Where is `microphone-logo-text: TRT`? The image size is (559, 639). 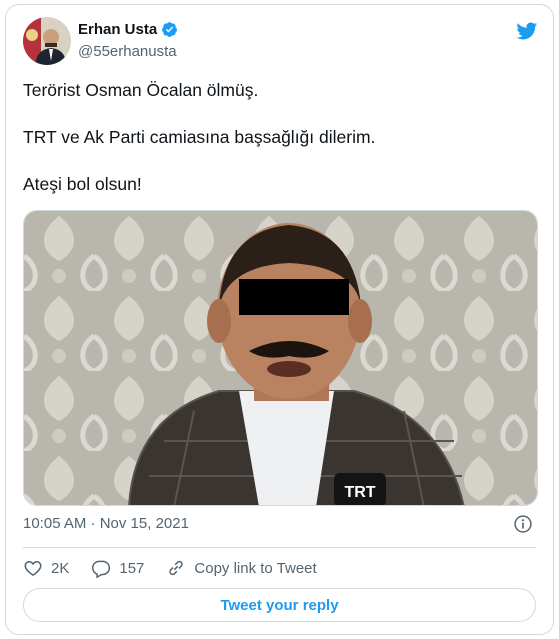 microphone-logo-text: TRT is located at coordinates (359, 492).